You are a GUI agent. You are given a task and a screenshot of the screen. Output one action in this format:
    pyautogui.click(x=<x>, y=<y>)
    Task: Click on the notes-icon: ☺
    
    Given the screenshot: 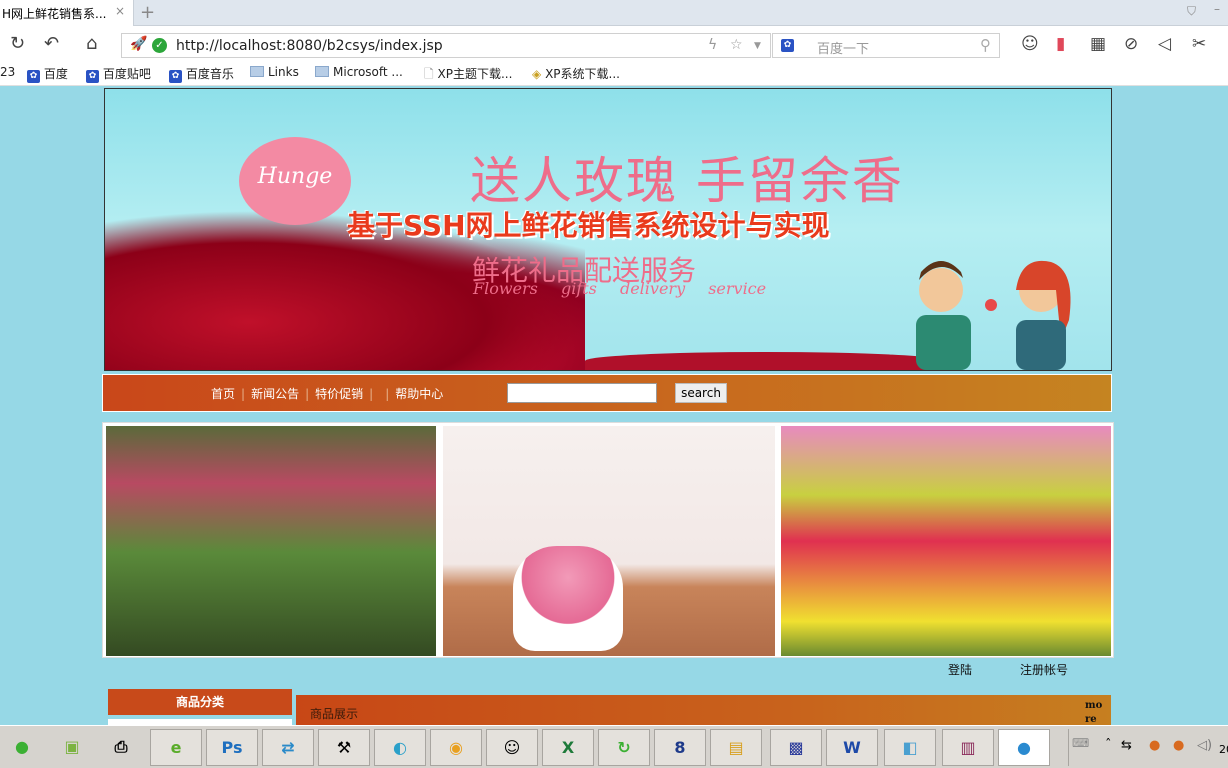 What is the action you would take?
    pyautogui.click(x=512, y=747)
    